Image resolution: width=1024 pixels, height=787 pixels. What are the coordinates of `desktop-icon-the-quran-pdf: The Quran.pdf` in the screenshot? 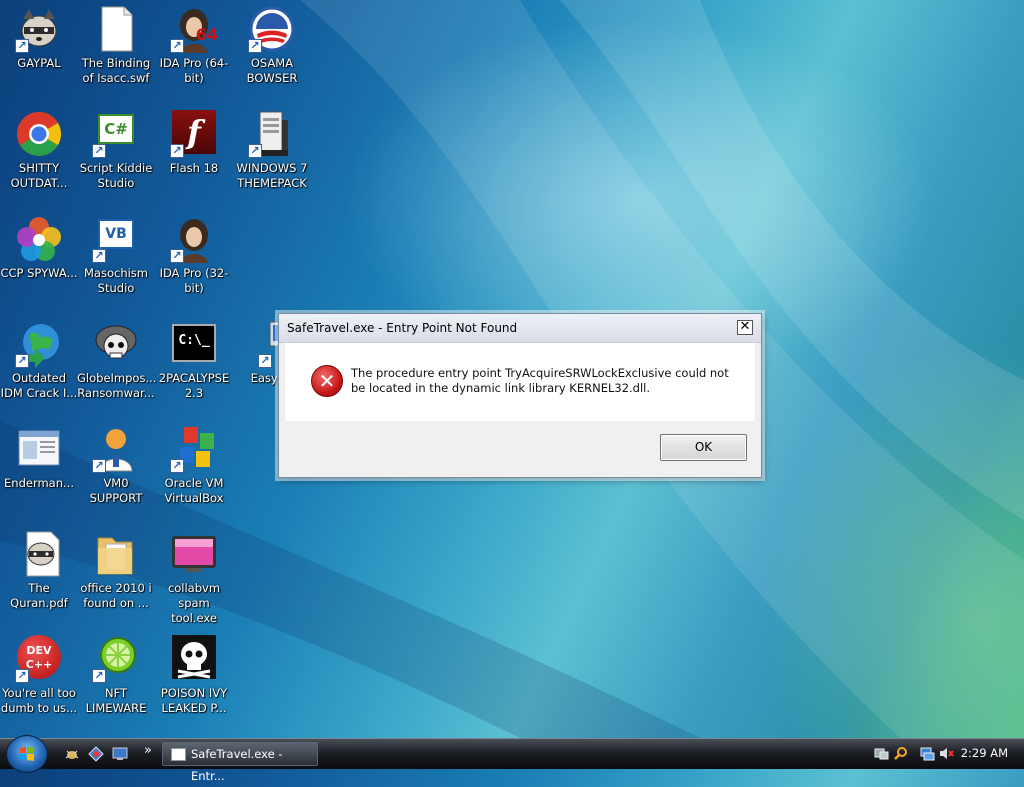 It's located at (39, 570).